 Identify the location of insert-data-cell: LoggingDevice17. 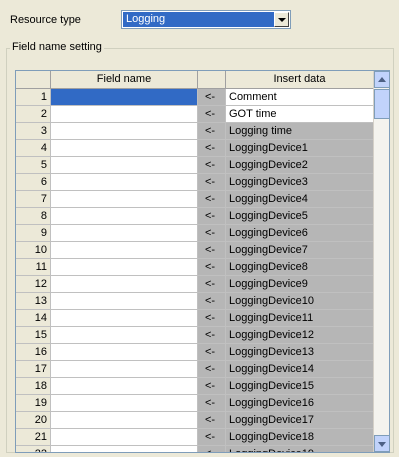
(300, 420).